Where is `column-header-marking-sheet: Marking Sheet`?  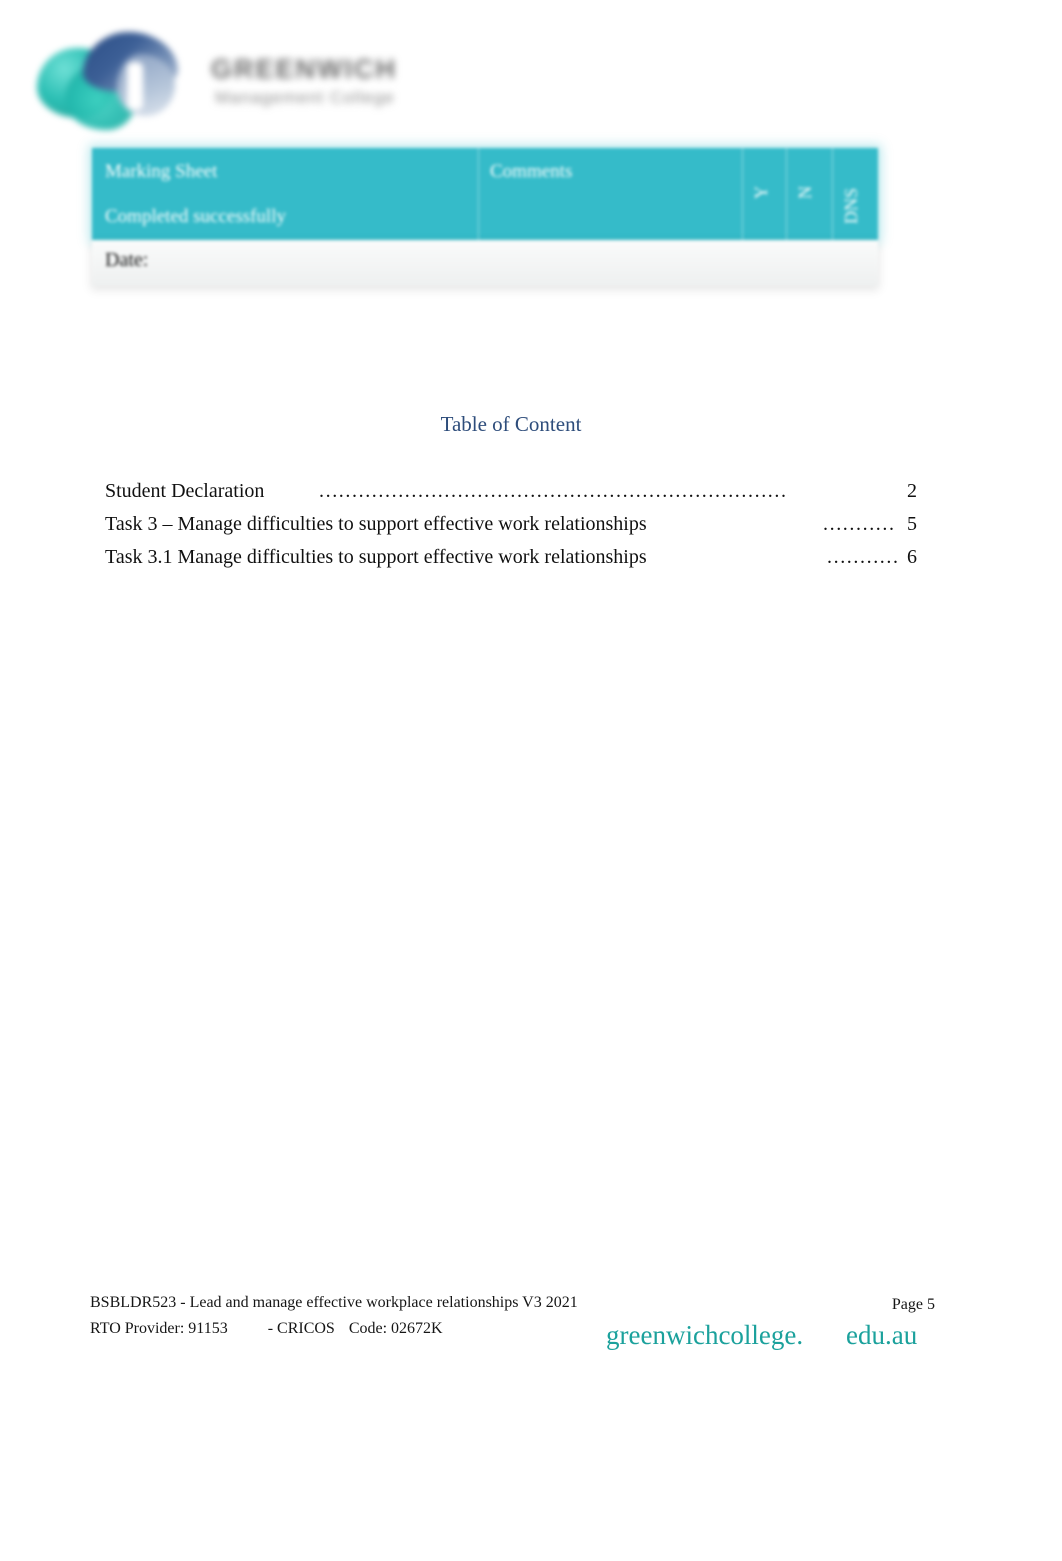 column-header-marking-sheet: Marking Sheet is located at coordinates (161, 171).